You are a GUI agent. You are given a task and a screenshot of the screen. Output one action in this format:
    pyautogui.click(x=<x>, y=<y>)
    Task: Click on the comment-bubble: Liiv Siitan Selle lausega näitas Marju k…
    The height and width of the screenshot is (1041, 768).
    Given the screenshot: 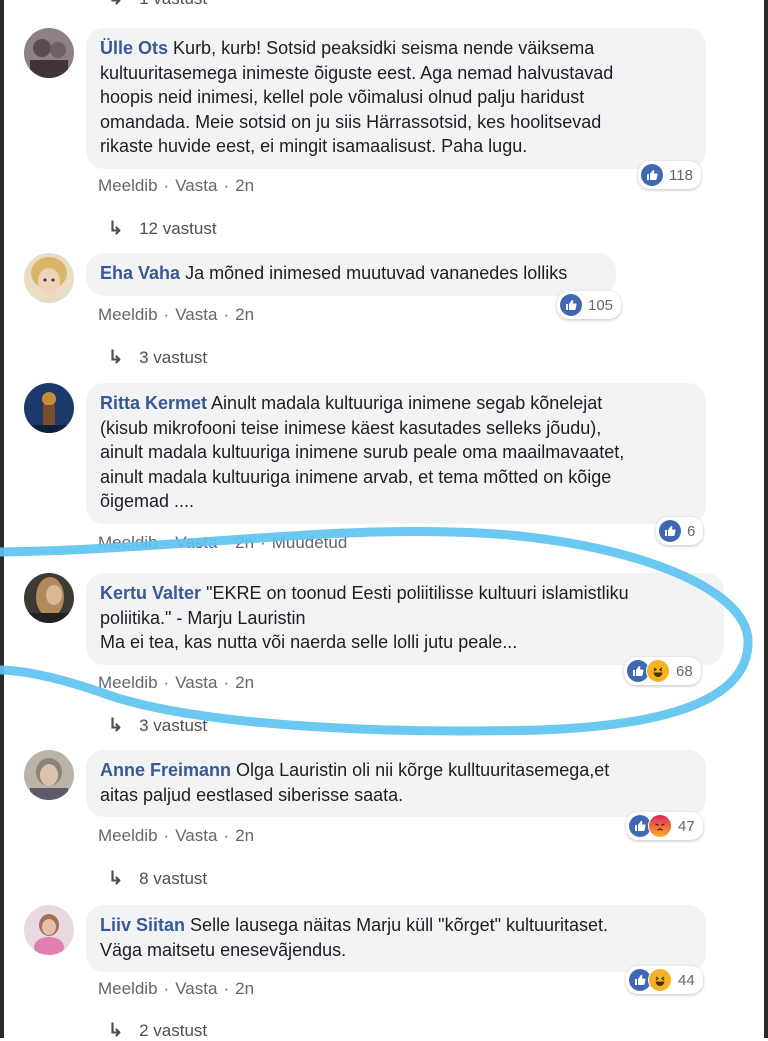 What is the action you would take?
    pyautogui.click(x=396, y=938)
    